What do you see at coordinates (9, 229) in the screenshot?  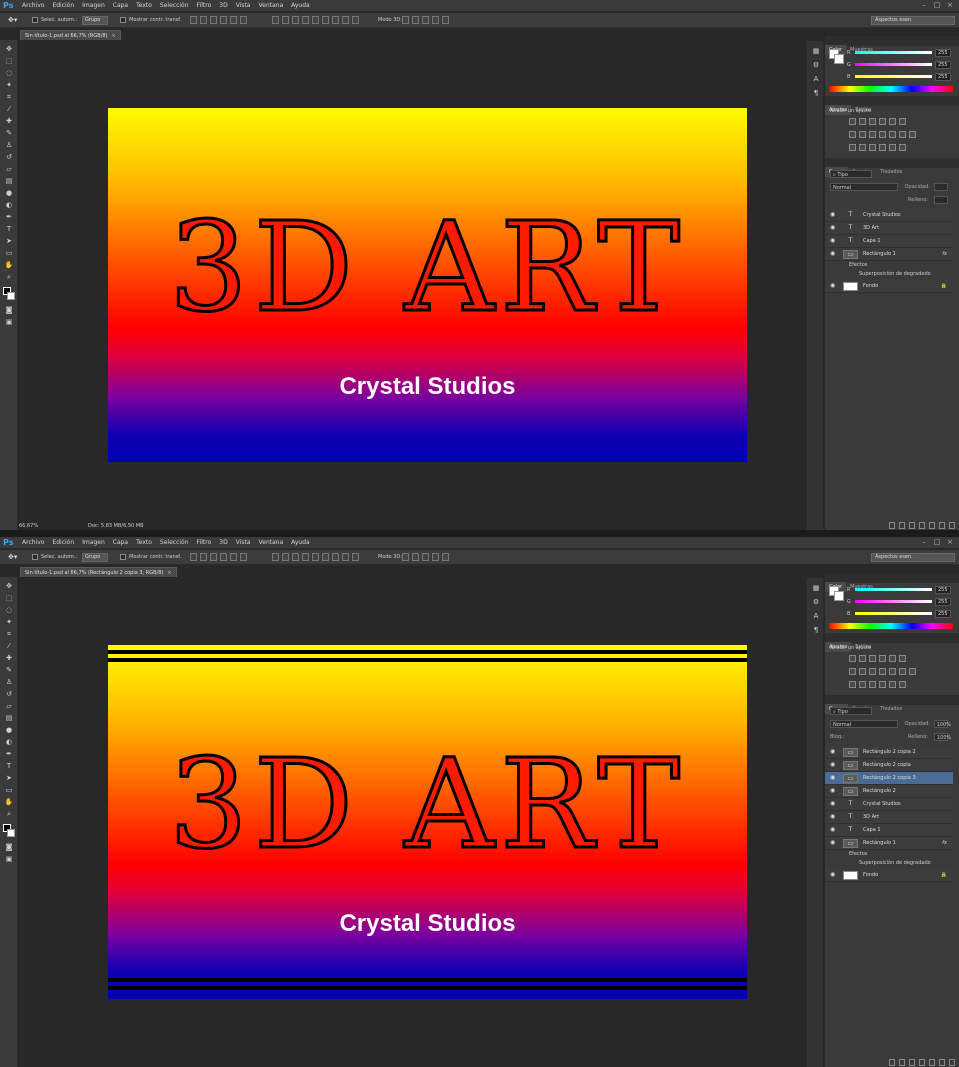 I see `type-tool-icon: T` at bounding box center [9, 229].